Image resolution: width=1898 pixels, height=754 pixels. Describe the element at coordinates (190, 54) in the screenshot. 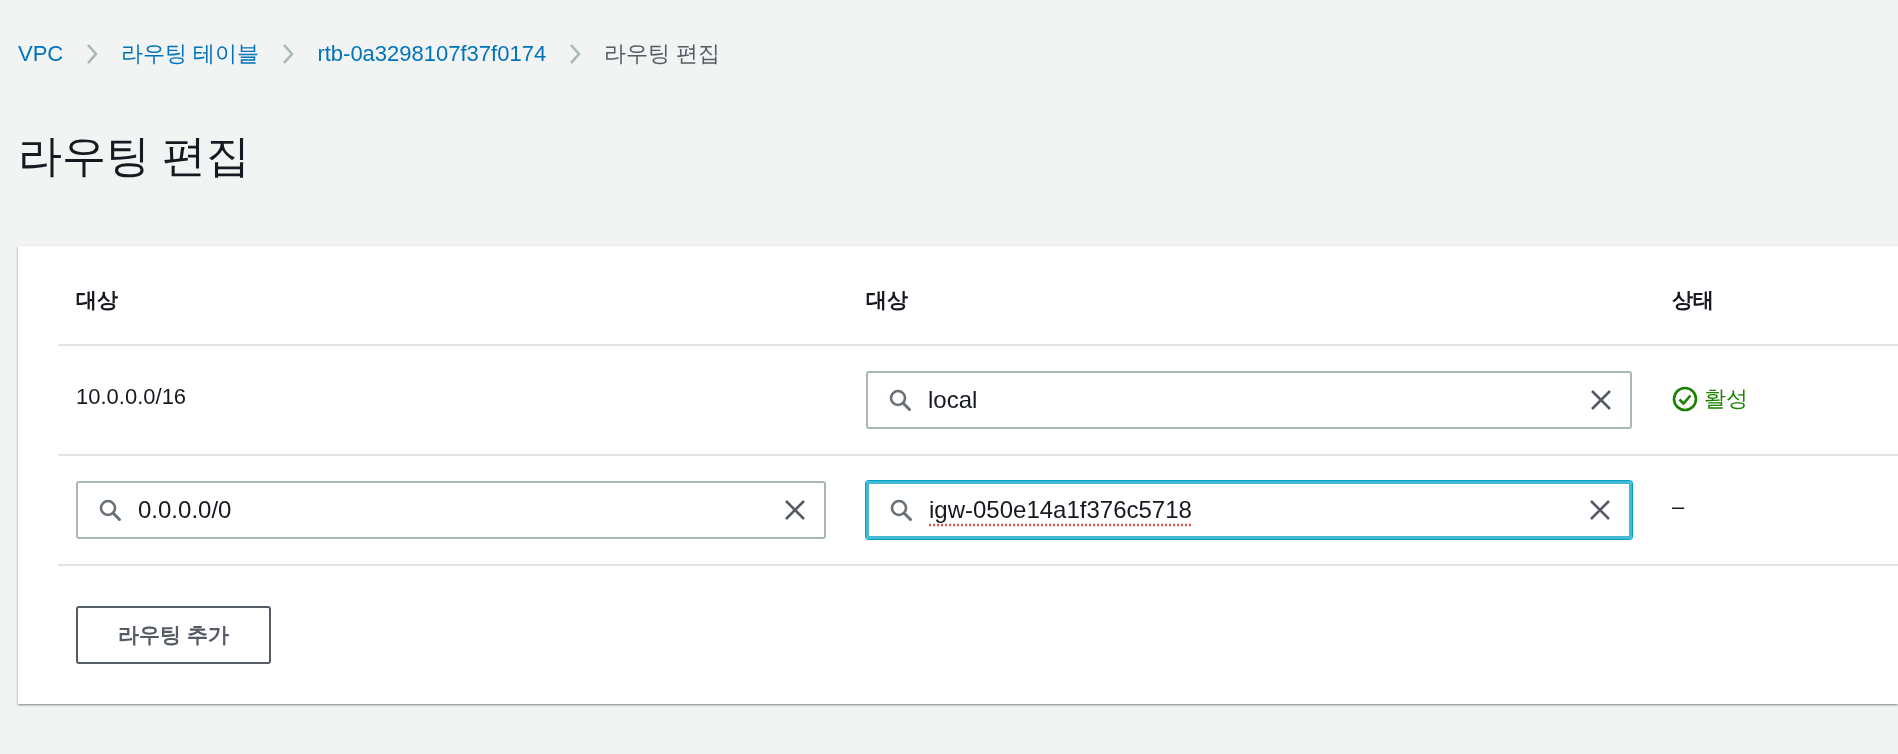

I see `breadcrumb-link: 라우팅 테이블` at that location.